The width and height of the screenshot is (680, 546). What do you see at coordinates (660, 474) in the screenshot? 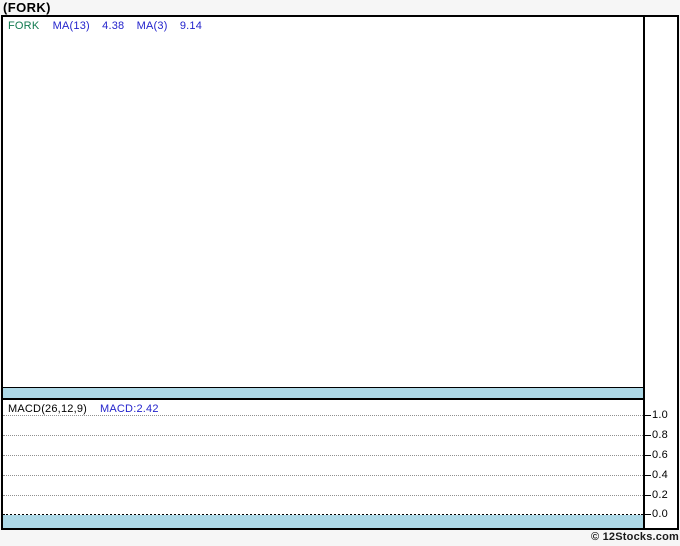
I see `tick-label: 0.4` at bounding box center [660, 474].